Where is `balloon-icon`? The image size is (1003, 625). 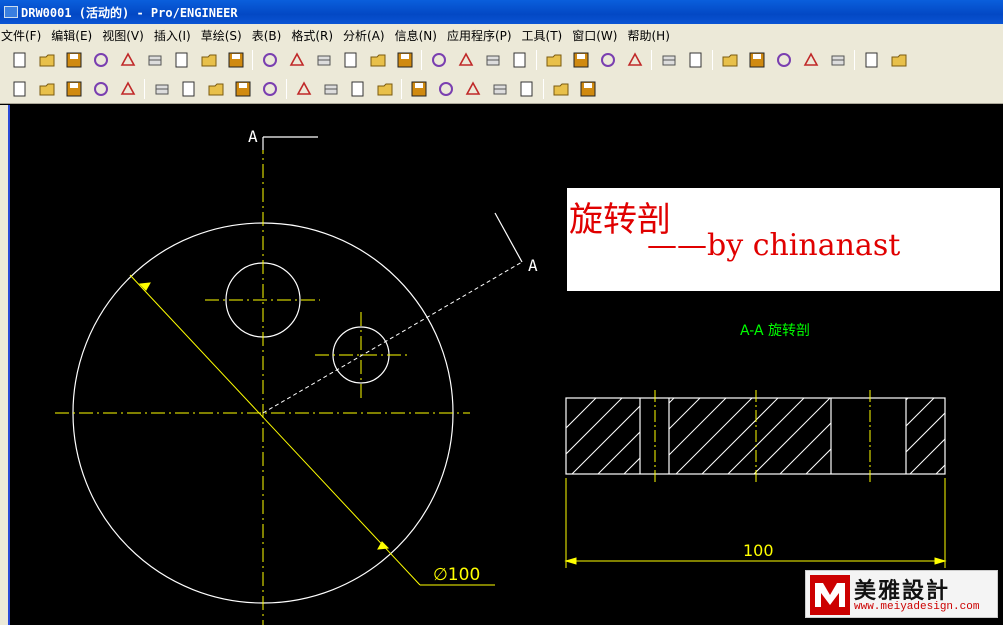
balloon-icon is located at coordinates (385, 89).